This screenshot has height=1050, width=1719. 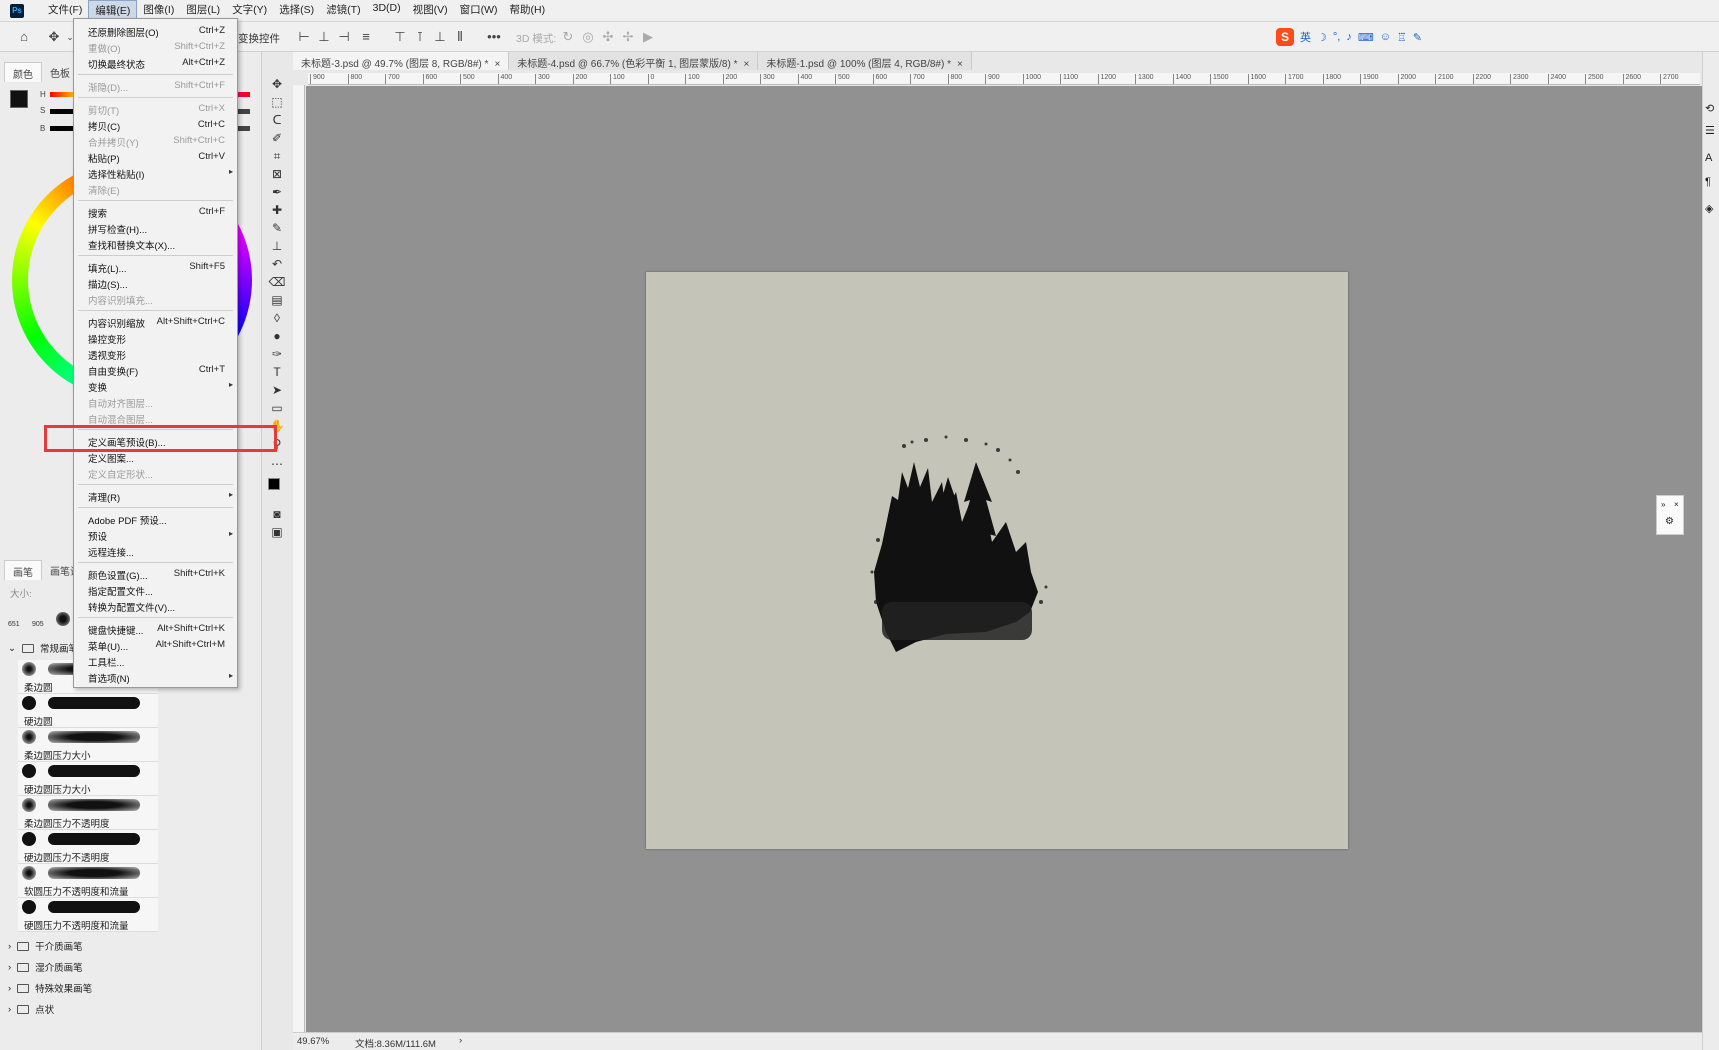 I want to click on ime-language-toggle: 英, so click(x=1305, y=37).